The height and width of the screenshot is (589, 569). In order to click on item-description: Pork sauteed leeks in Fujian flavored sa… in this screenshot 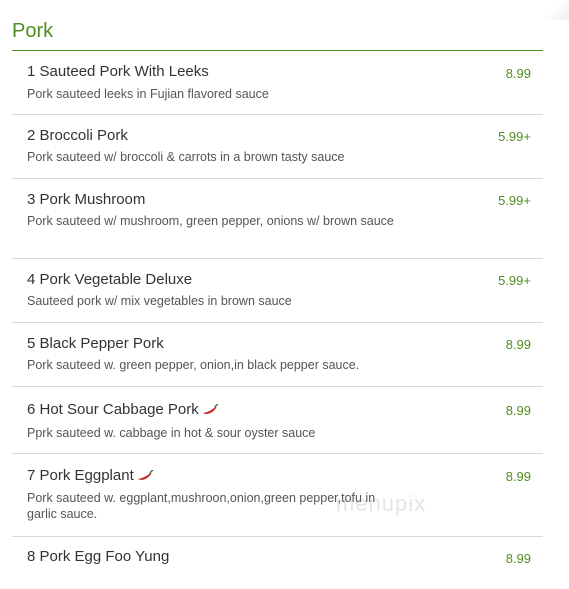, I will do `click(148, 94)`.